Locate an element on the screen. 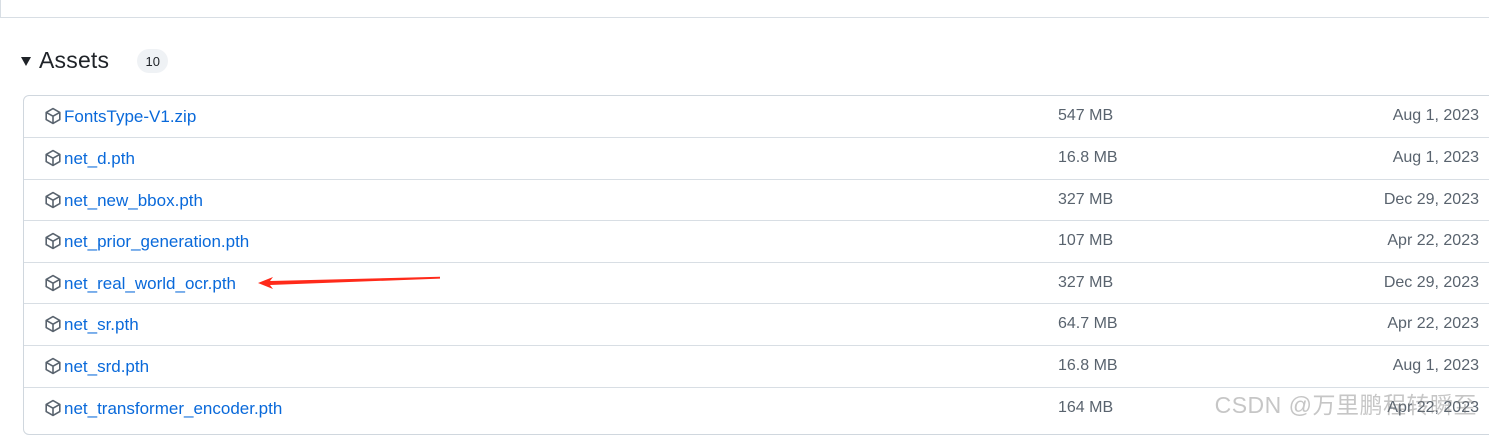 Image resolution: width=1489 pixels, height=435 pixels. asset-count-badge: 10 is located at coordinates (153, 61).